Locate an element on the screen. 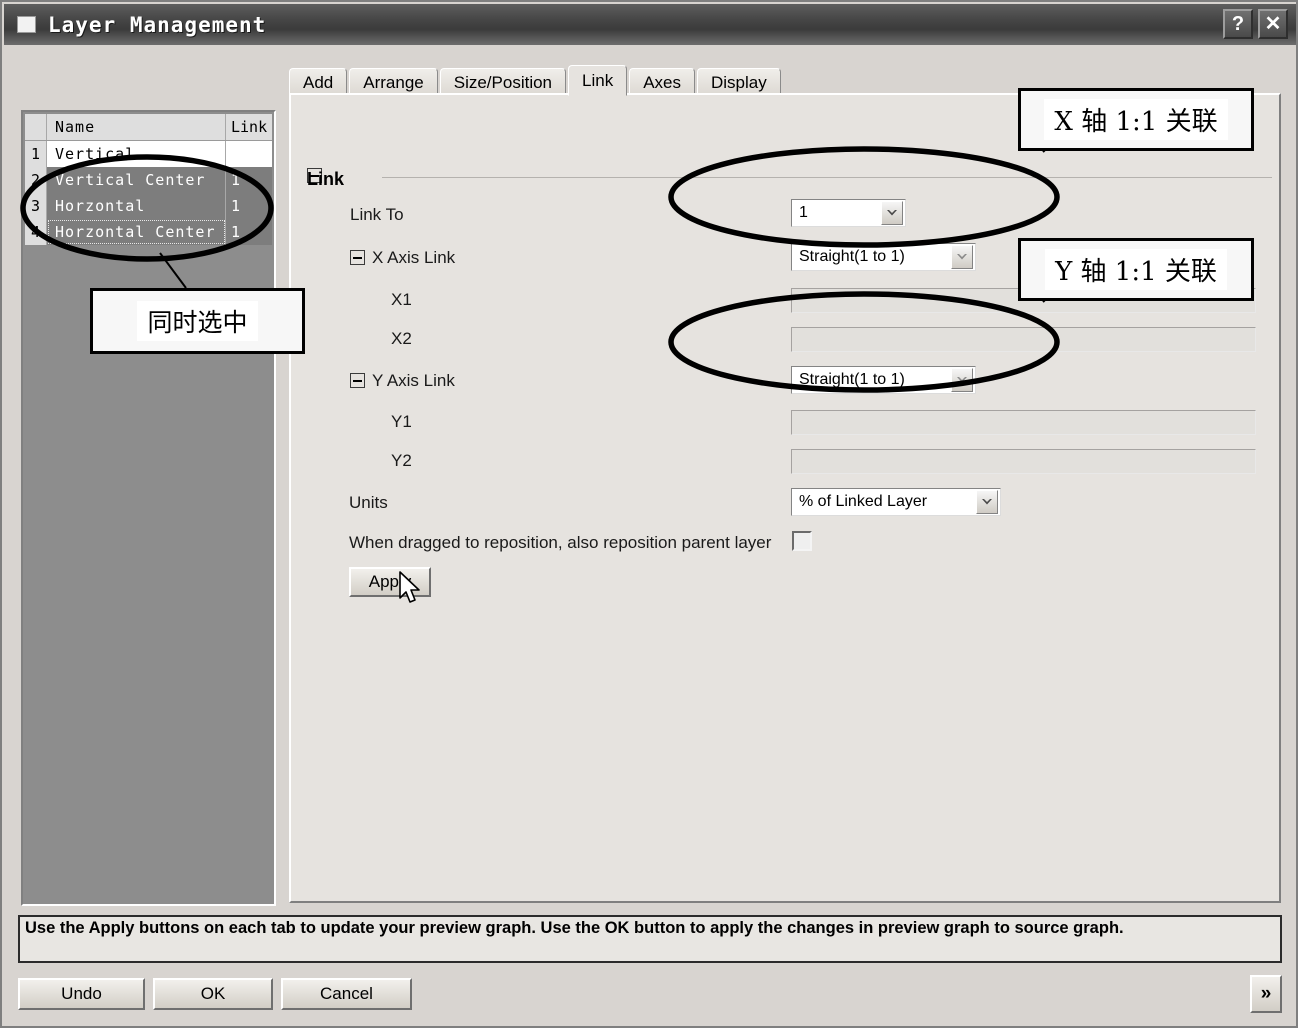 The image size is (1298, 1028). tab-arrange: Arrange is located at coordinates (393, 82).